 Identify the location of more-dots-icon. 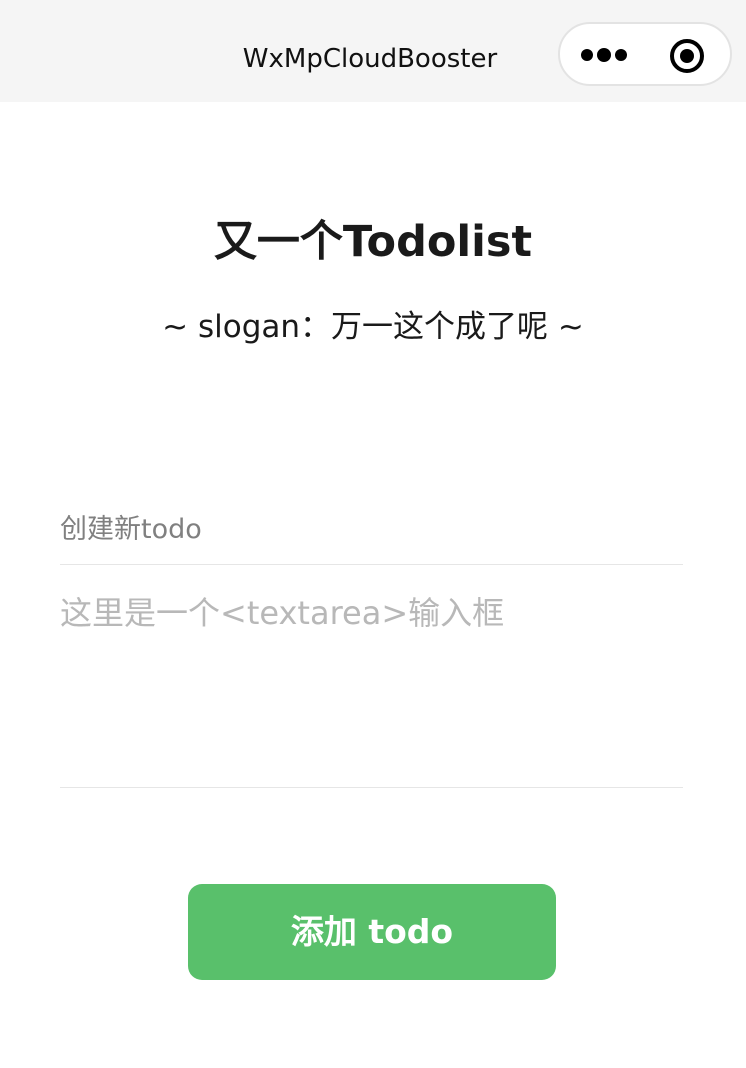
(604, 55).